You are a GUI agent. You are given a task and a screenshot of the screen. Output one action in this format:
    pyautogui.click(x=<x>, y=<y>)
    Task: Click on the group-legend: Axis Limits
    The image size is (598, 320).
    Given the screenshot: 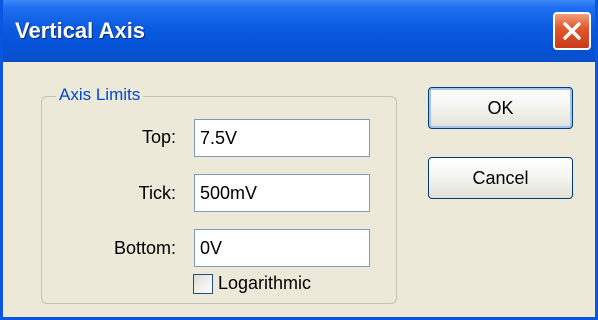 What is the action you would take?
    pyautogui.click(x=100, y=95)
    